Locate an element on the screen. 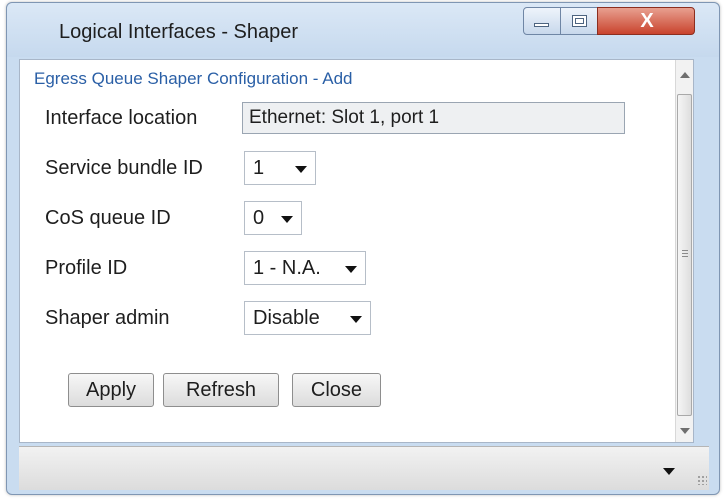 The width and height of the screenshot is (726, 503). minimize-icon is located at coordinates (541, 25).